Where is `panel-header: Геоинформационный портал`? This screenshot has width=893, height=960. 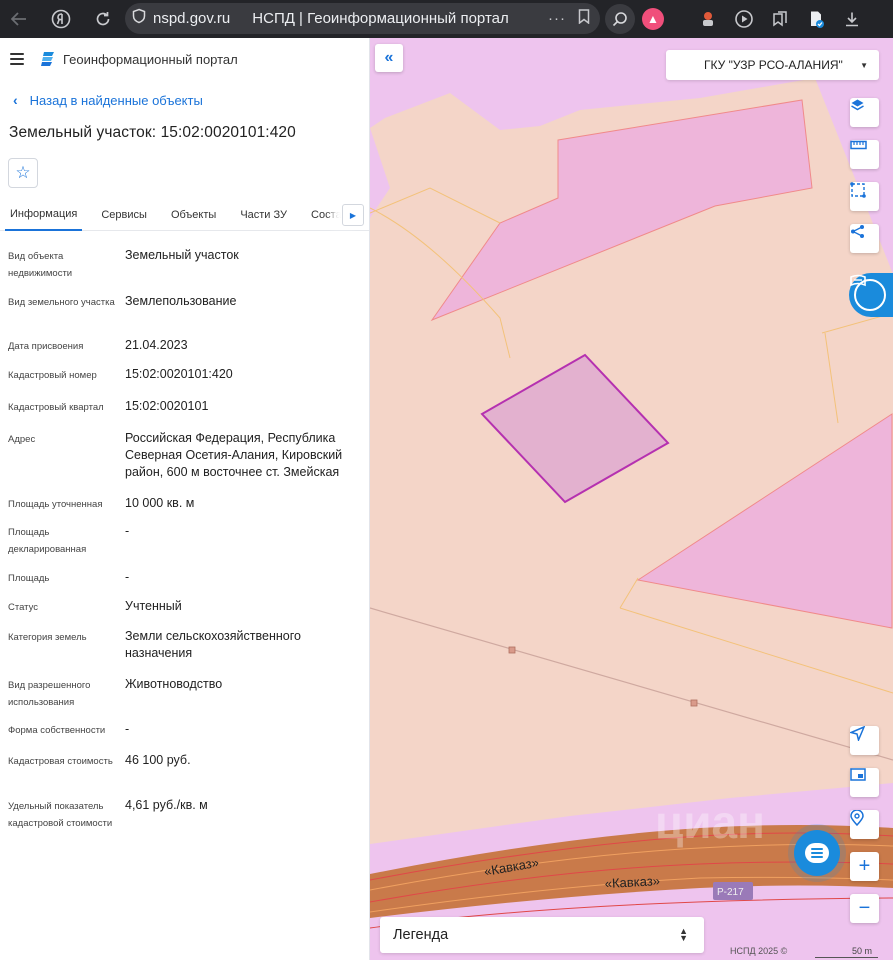 panel-header: Геоинформационный портал is located at coordinates (184, 59).